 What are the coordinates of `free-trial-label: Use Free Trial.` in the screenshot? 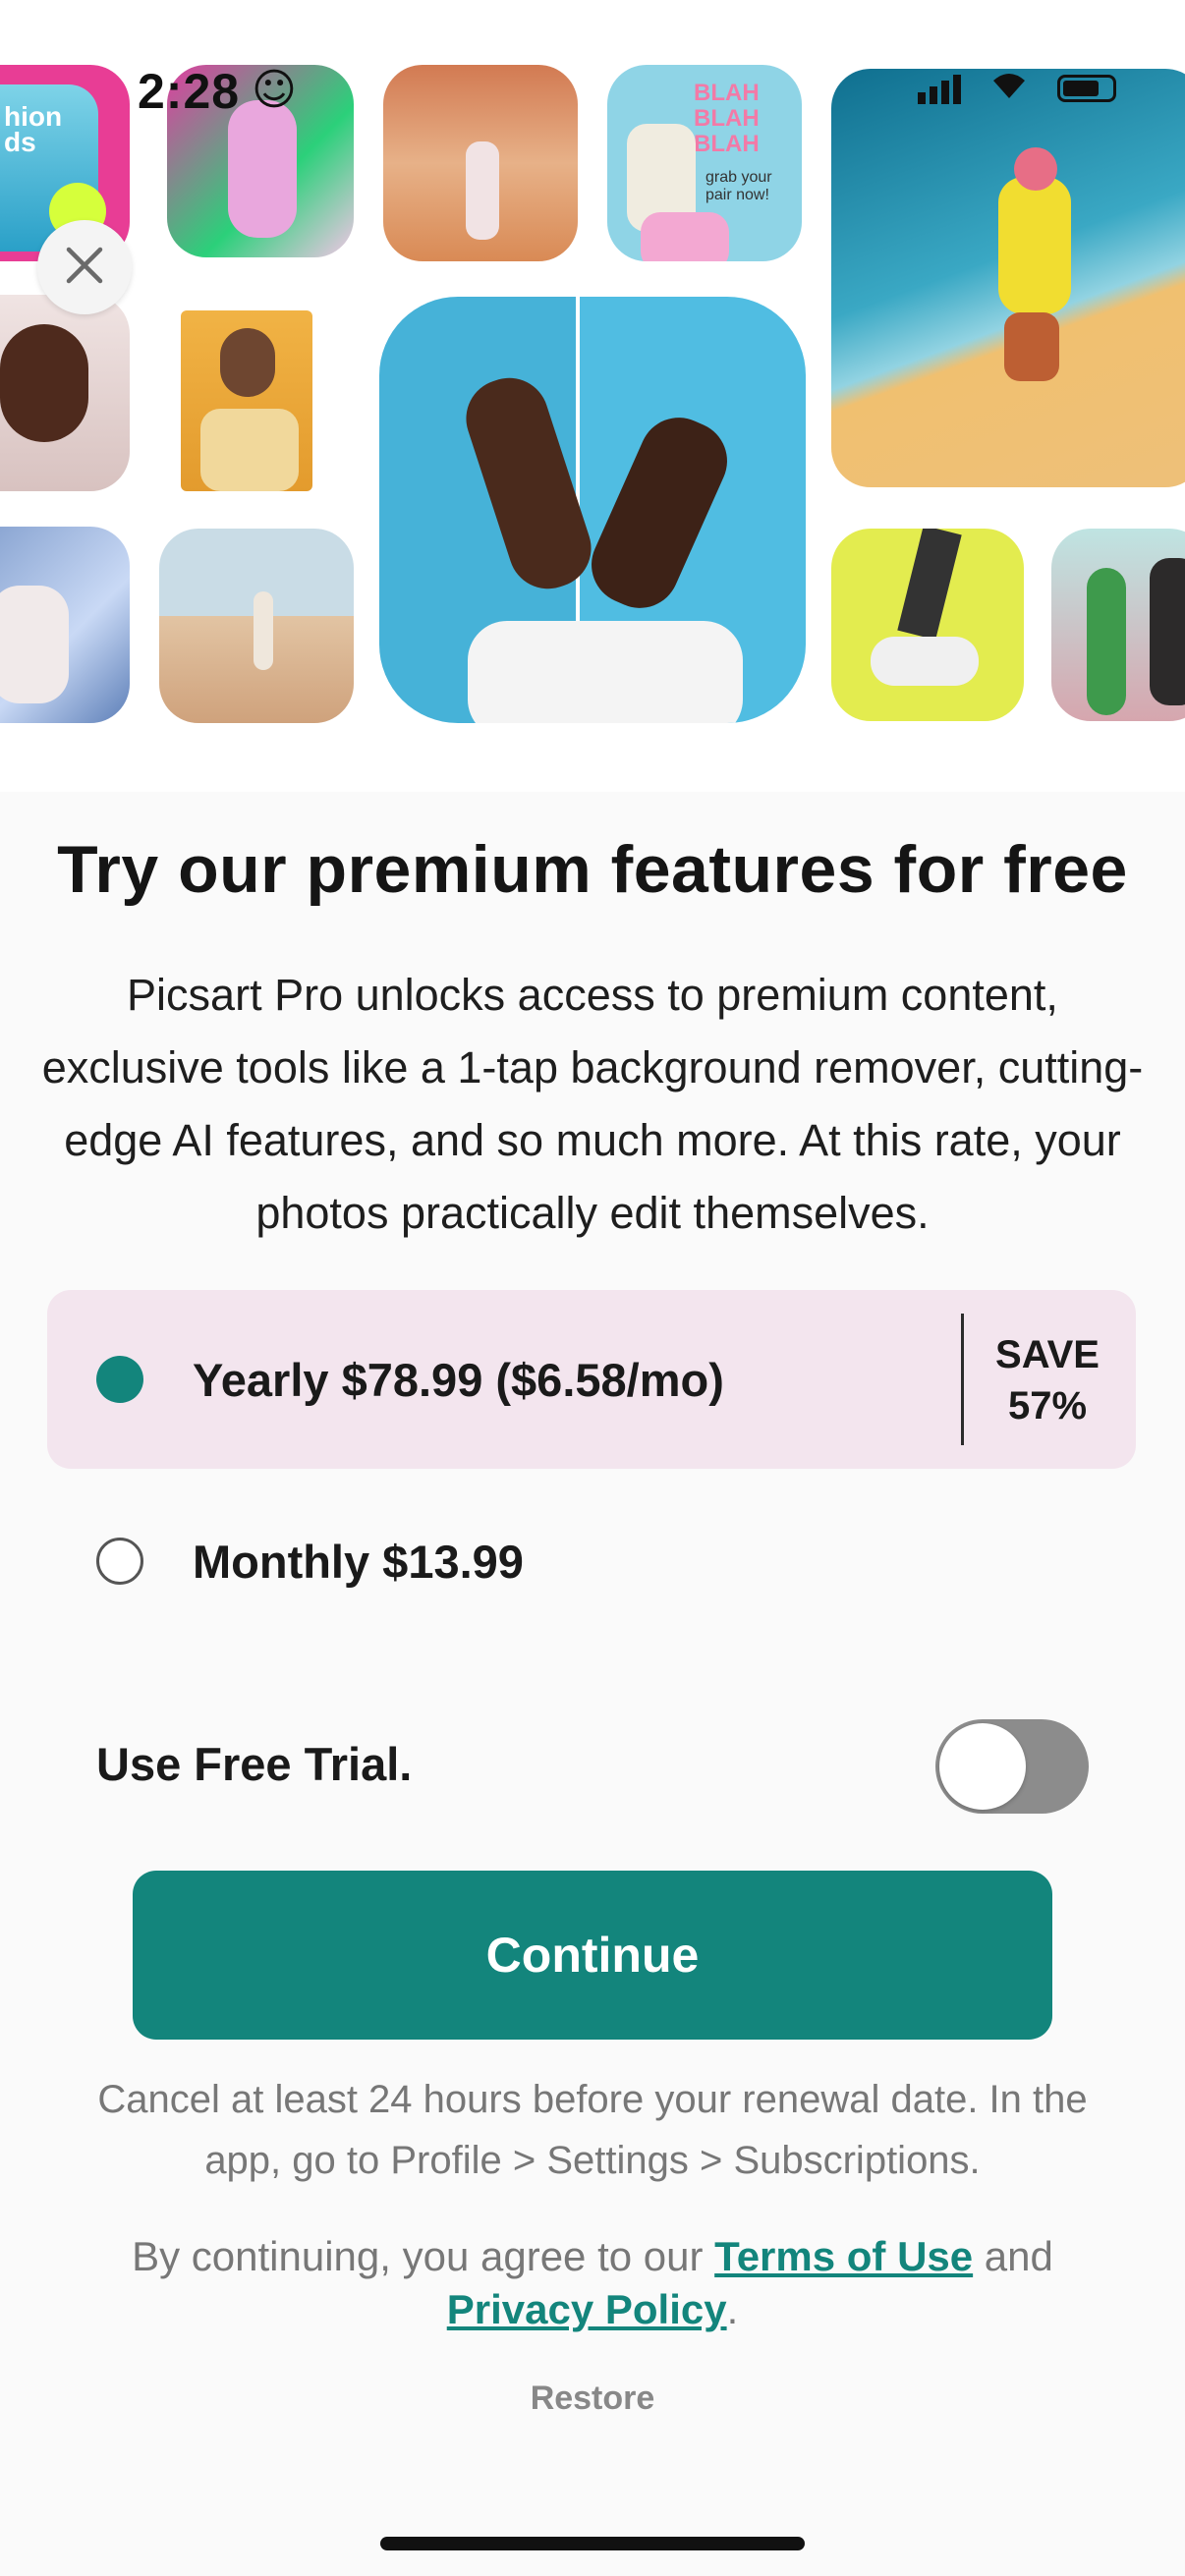 It's located at (255, 1764).